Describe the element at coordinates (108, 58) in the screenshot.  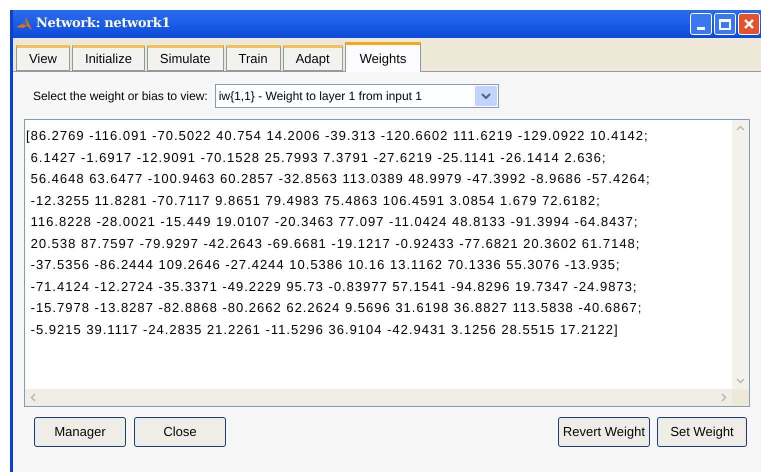
I see `tab: Initialize` at that location.